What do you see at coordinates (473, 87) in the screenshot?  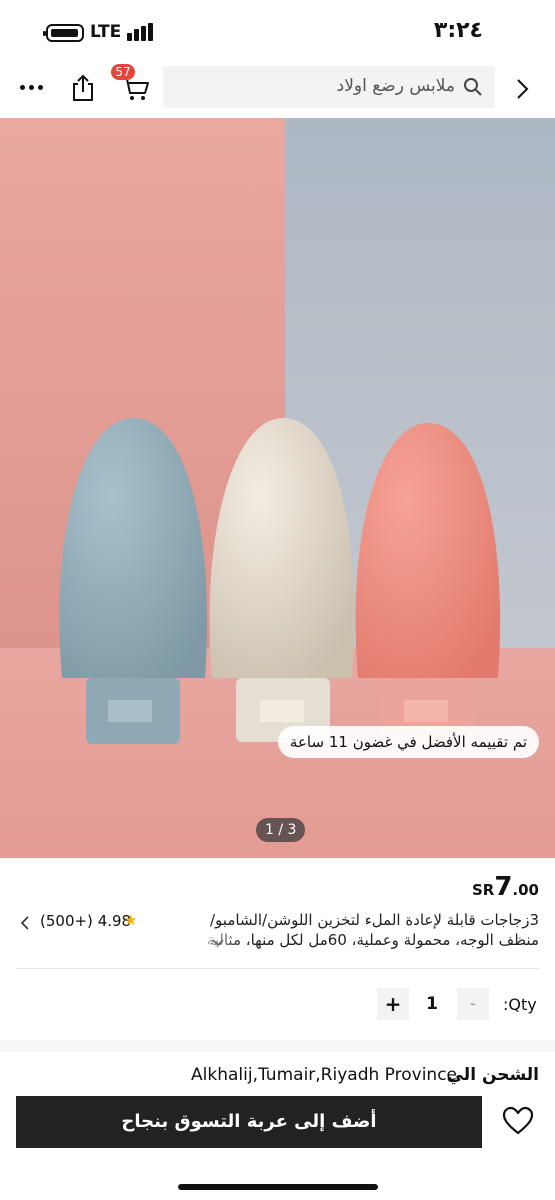 I see `search-icon` at bounding box center [473, 87].